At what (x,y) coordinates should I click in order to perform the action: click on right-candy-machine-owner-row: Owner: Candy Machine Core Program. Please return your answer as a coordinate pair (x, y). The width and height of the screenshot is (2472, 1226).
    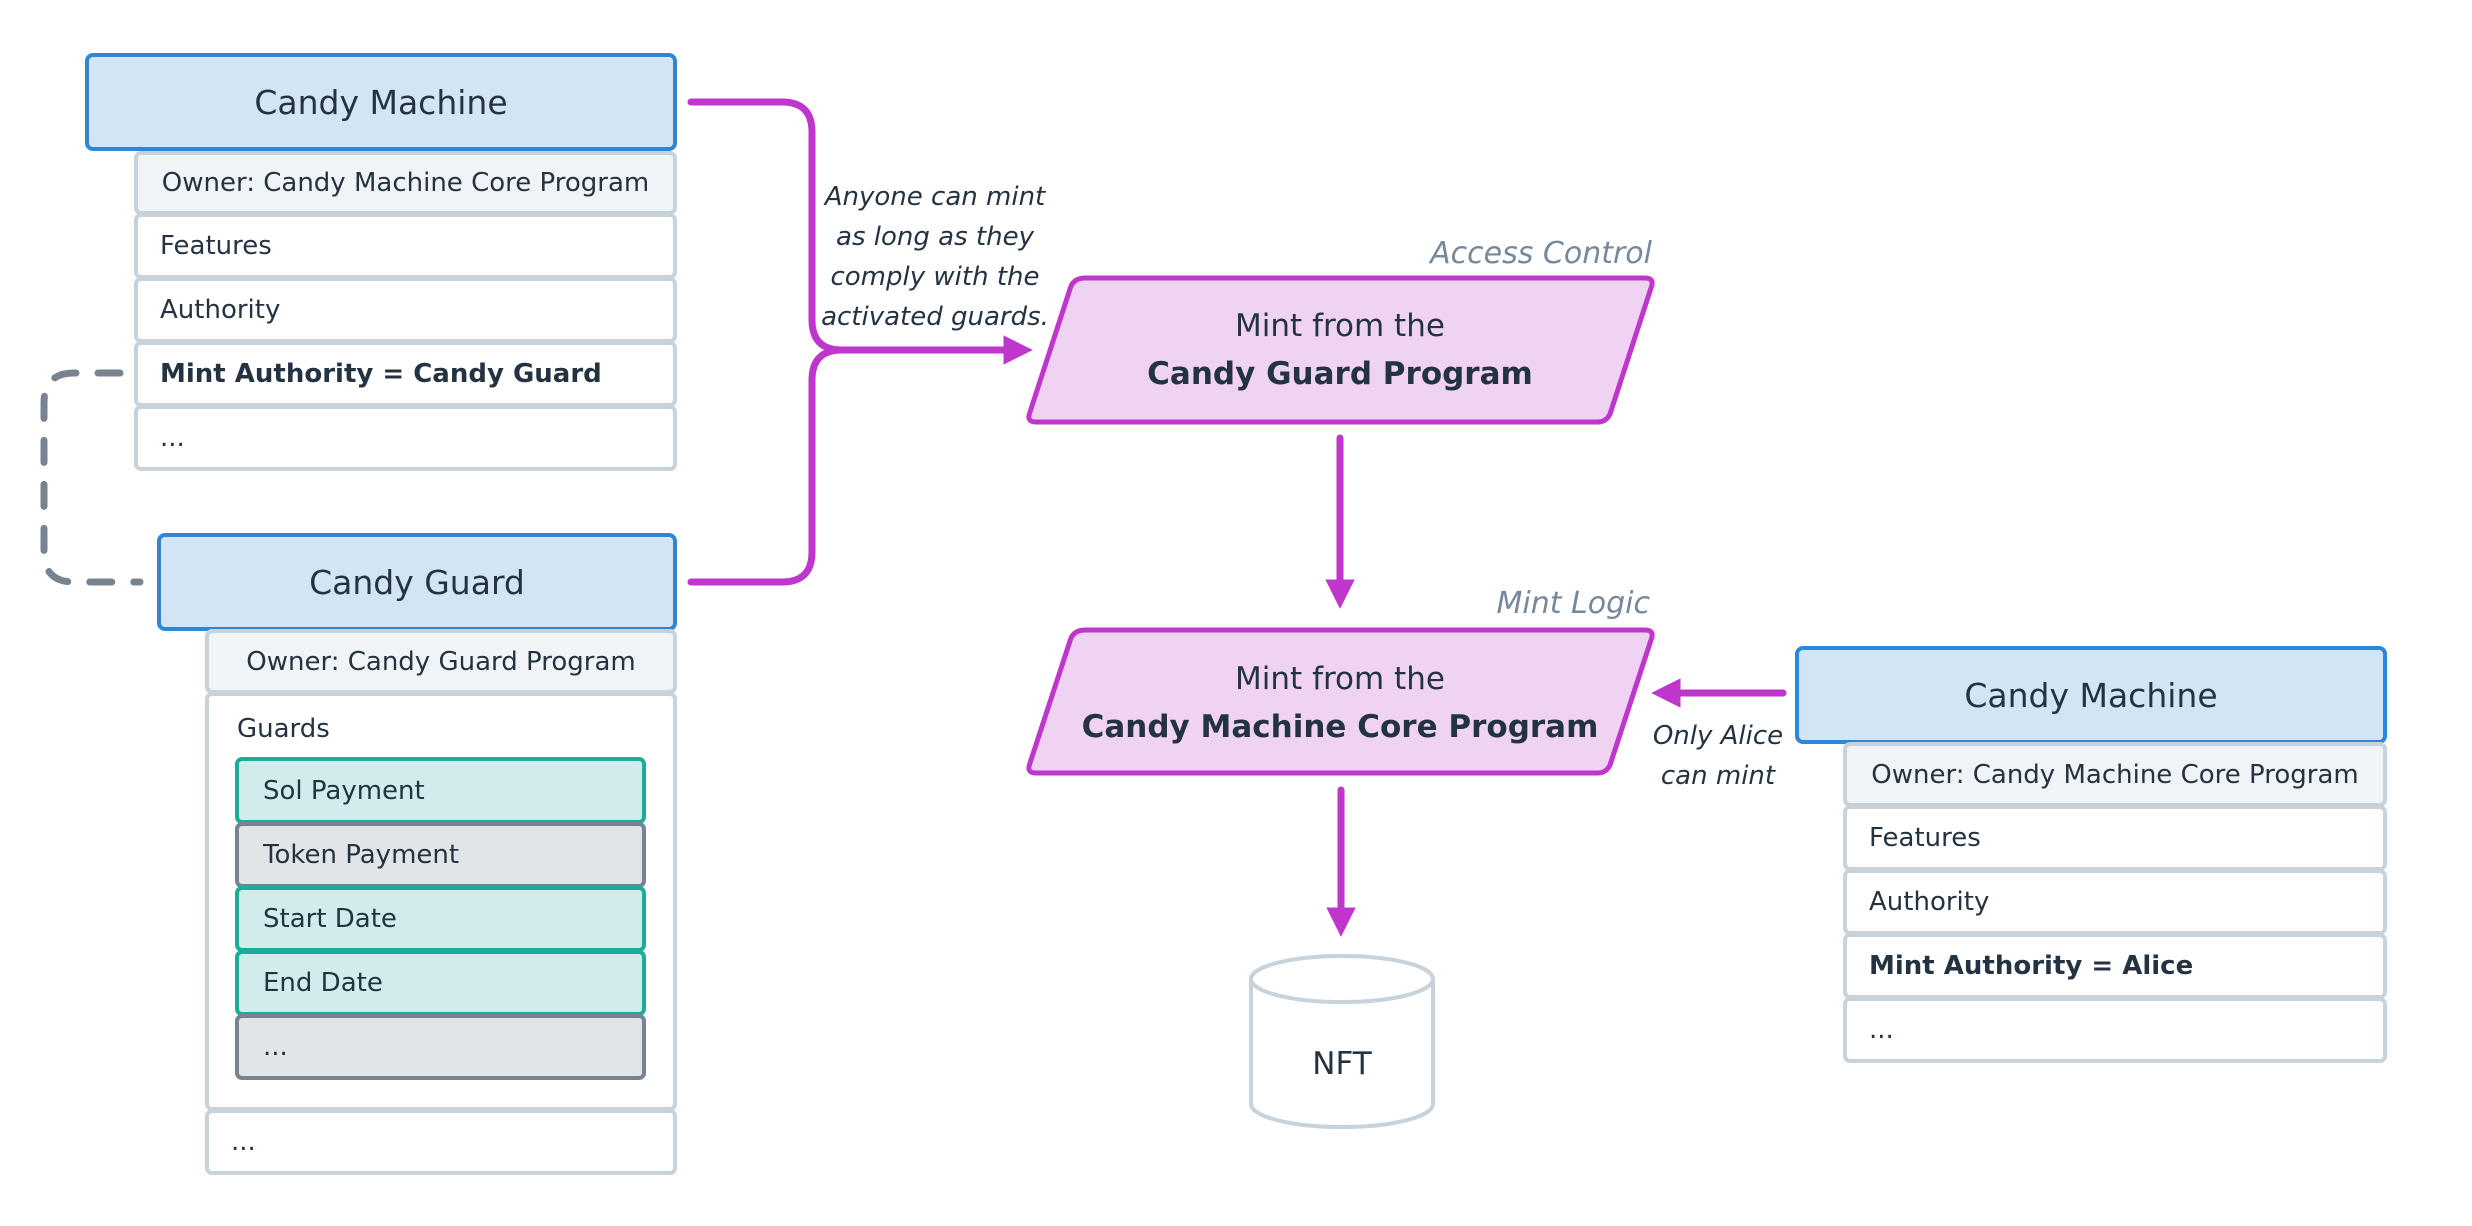
    Looking at the image, I should click on (2115, 774).